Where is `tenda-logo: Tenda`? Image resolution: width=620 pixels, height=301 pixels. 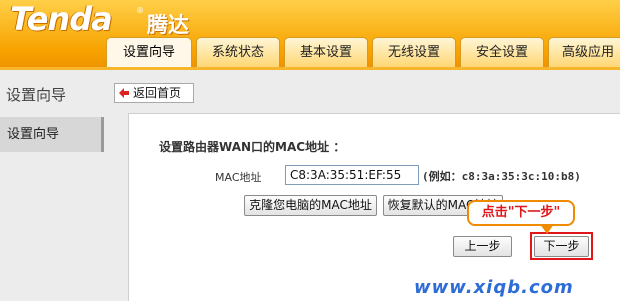
tenda-logo: Tenda is located at coordinates (61, 19).